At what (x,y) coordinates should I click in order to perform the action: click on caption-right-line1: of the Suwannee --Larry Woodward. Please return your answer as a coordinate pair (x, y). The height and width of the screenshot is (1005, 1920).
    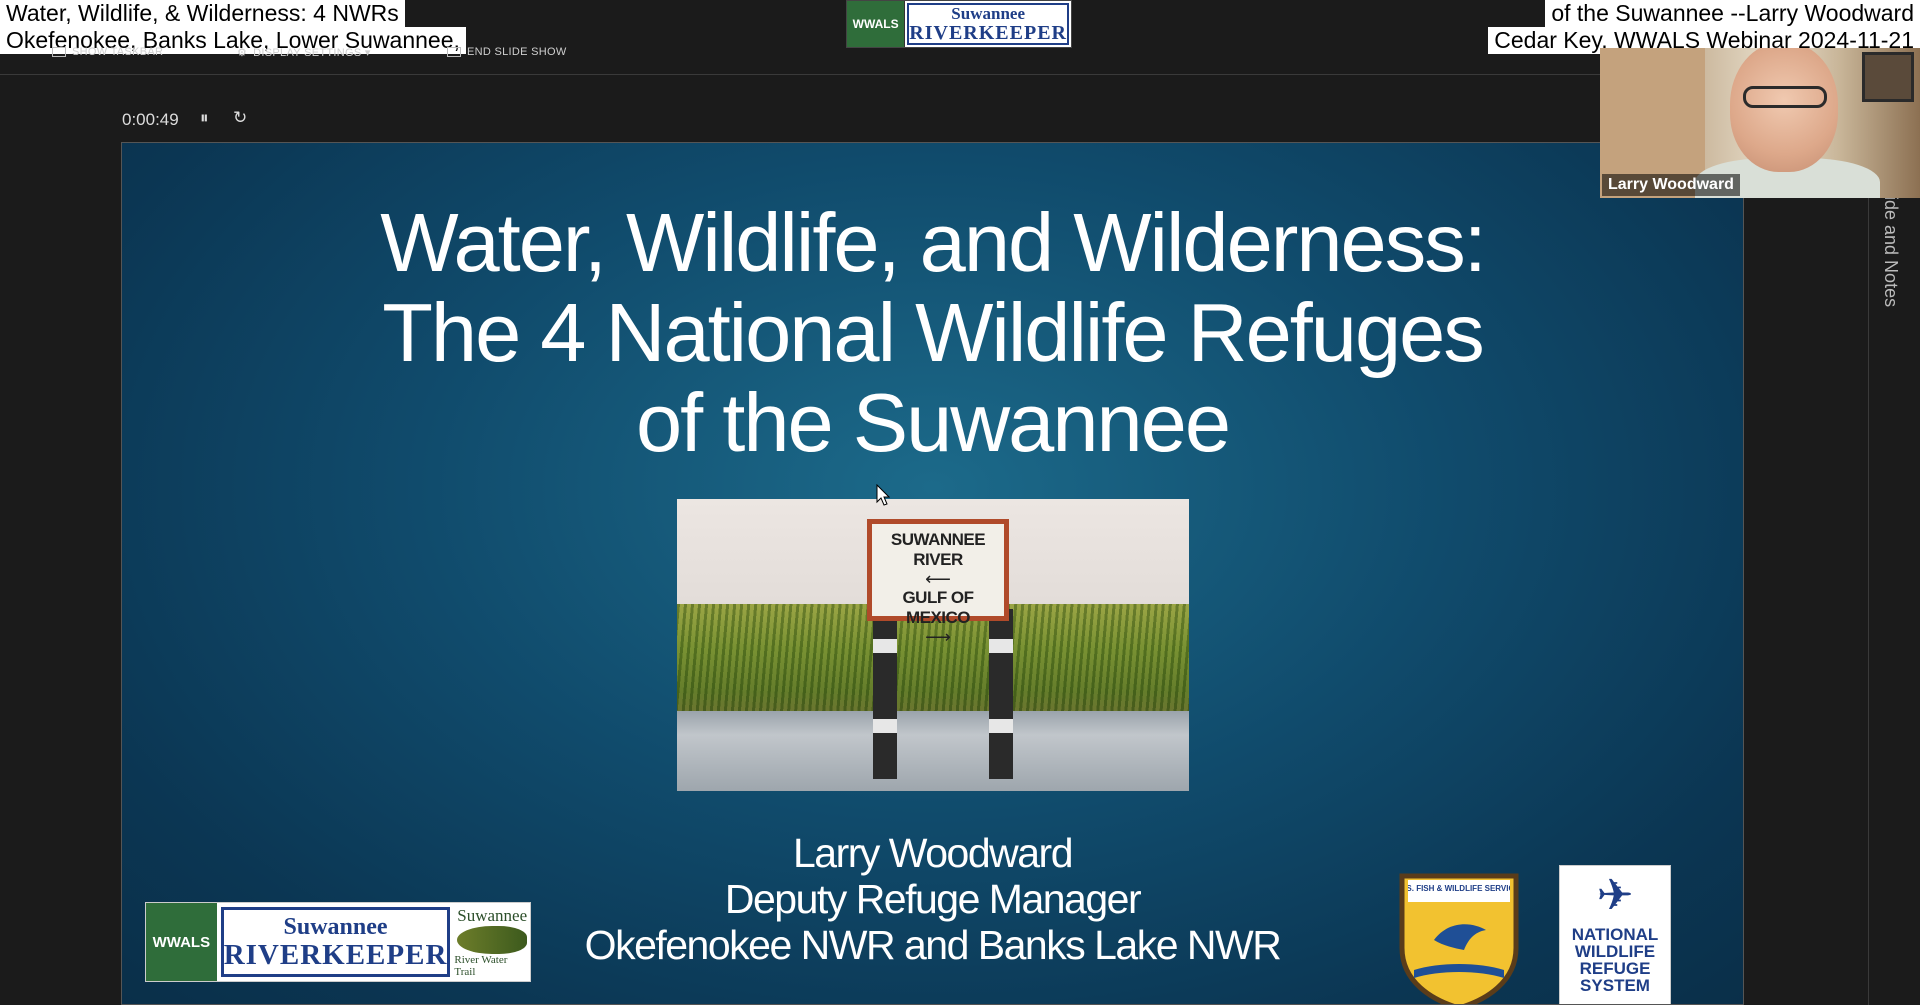
    Looking at the image, I should click on (1732, 13).